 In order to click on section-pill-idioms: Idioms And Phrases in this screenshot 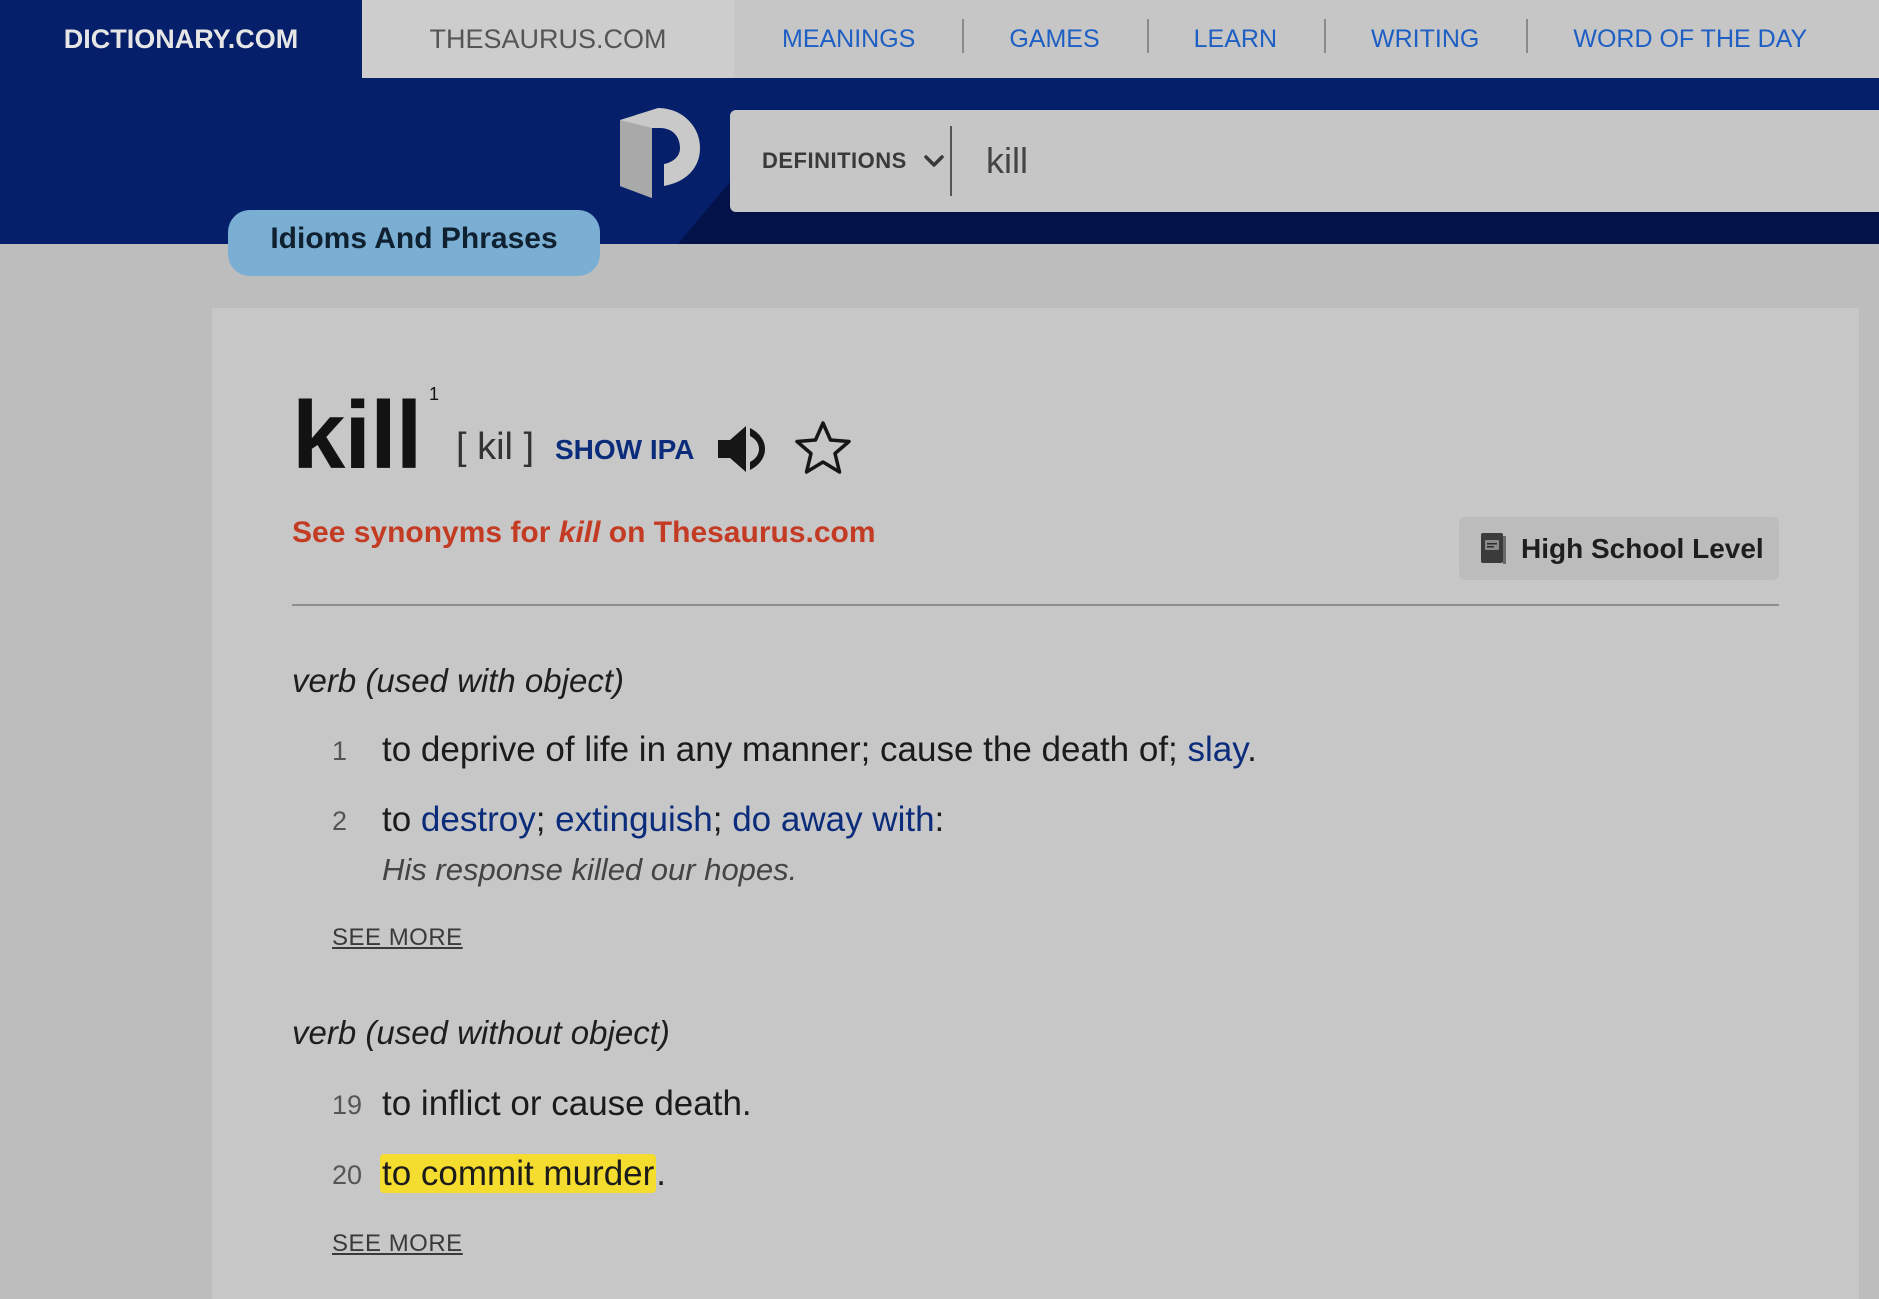, I will do `click(414, 243)`.